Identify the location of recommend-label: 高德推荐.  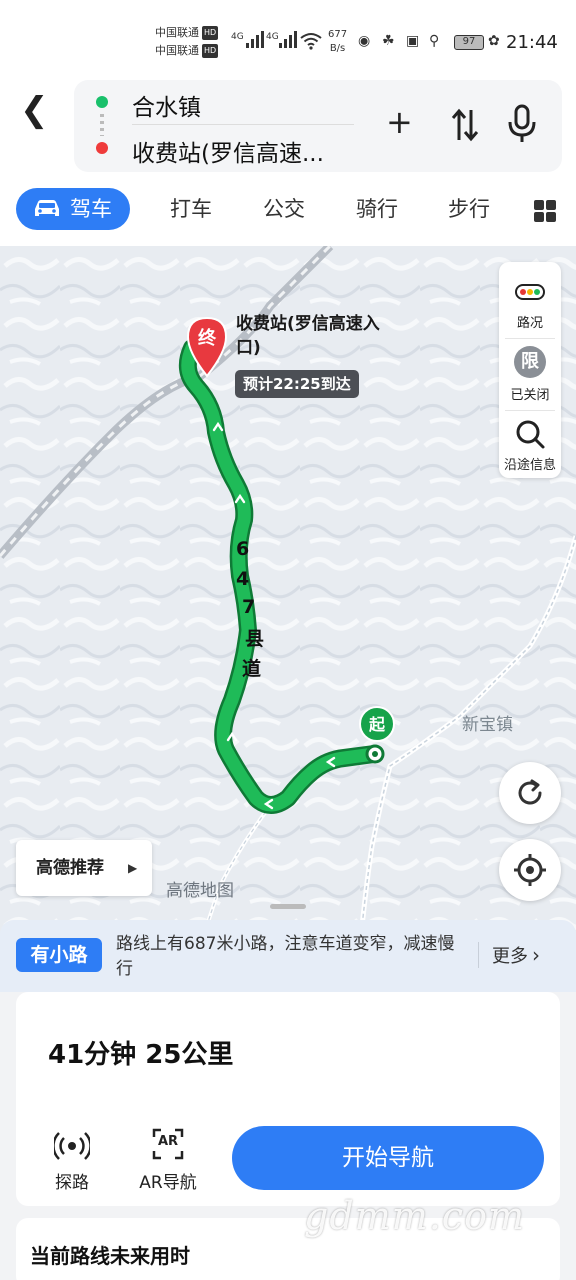
(70, 868).